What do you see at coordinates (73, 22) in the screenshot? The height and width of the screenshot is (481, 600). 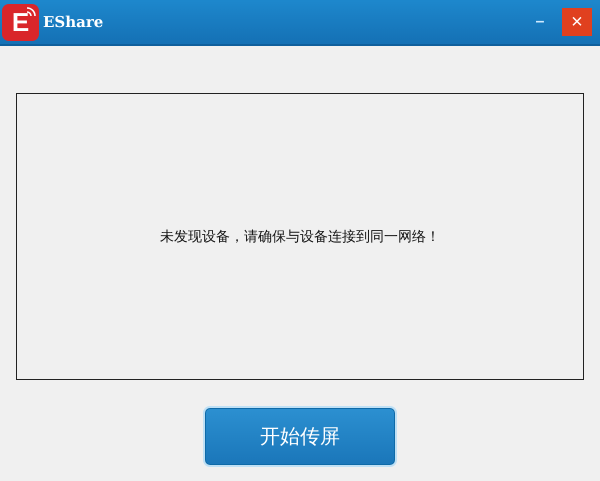 I see `window-title: EShare` at bounding box center [73, 22].